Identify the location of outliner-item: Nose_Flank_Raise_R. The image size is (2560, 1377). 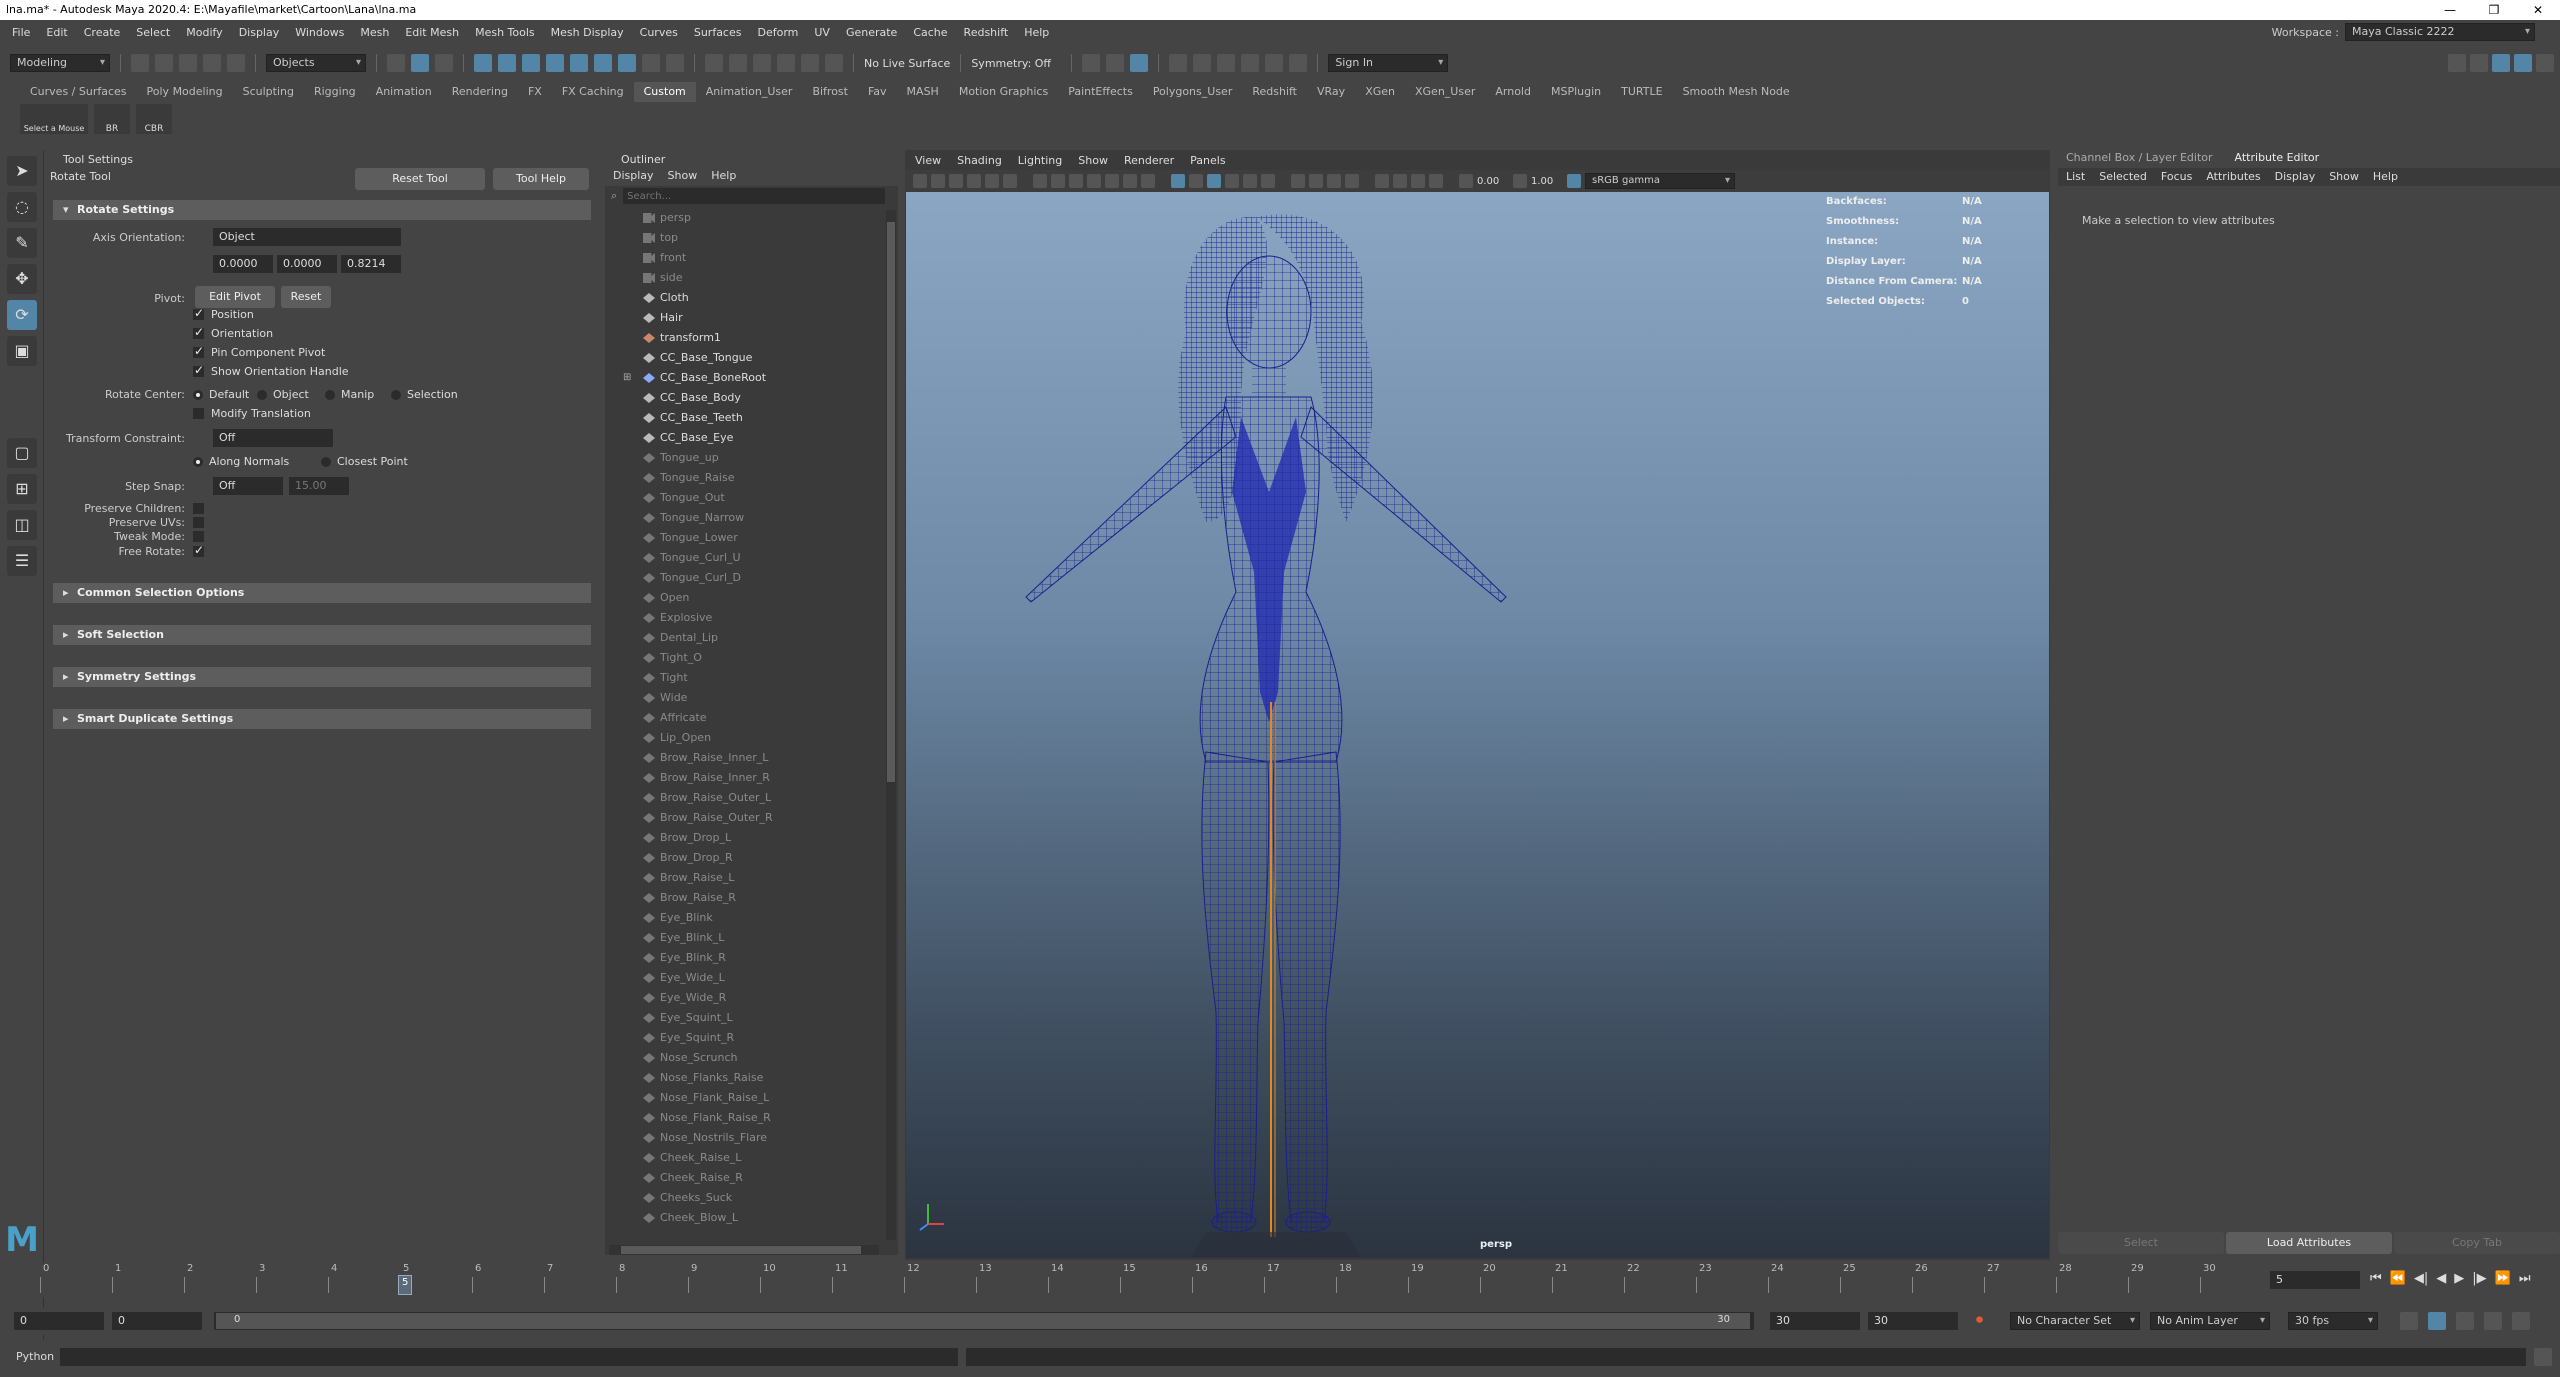
(745, 1118).